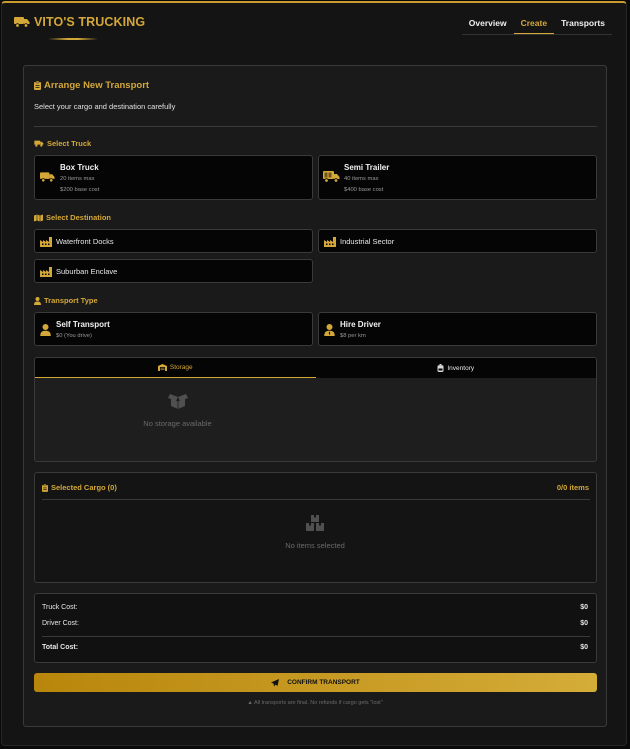 The height and width of the screenshot is (749, 630). I want to click on storage-empty-state: No storage available, so click(177, 410).